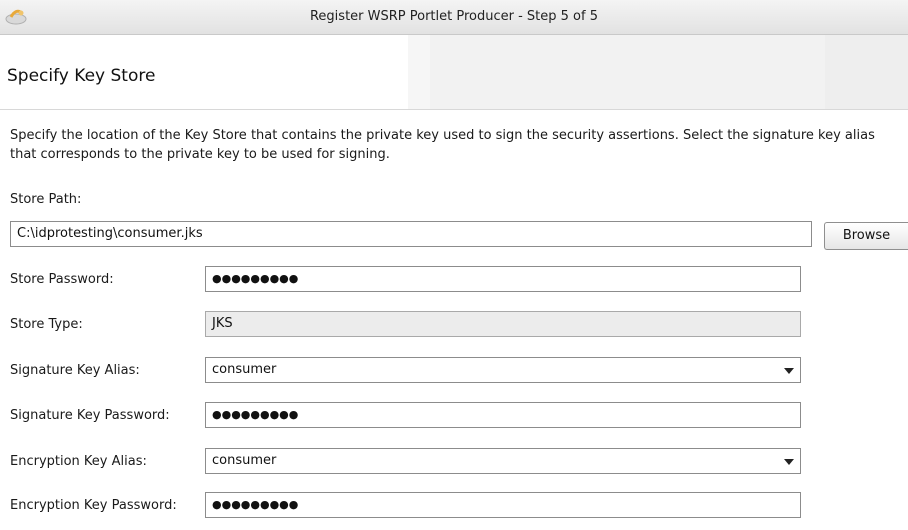 The height and width of the screenshot is (530, 908). What do you see at coordinates (411, 234) in the screenshot?
I see `store-path-input: C:\idprotesting\consumer.jks` at bounding box center [411, 234].